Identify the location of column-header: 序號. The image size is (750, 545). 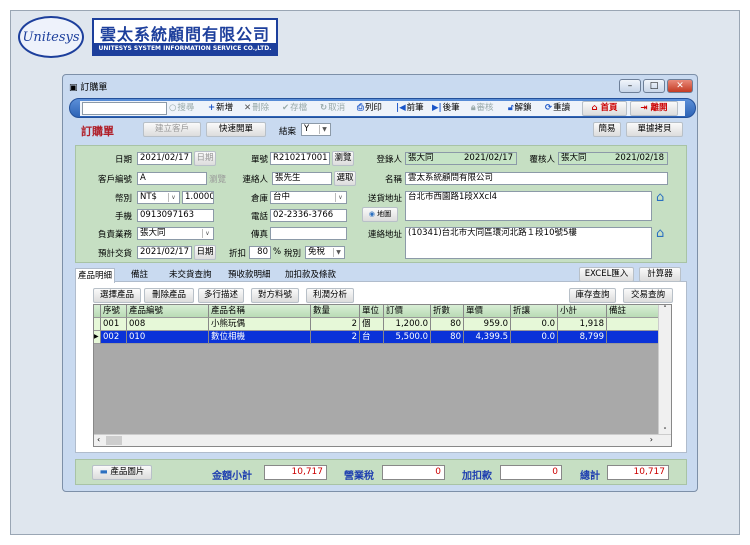
(114, 311).